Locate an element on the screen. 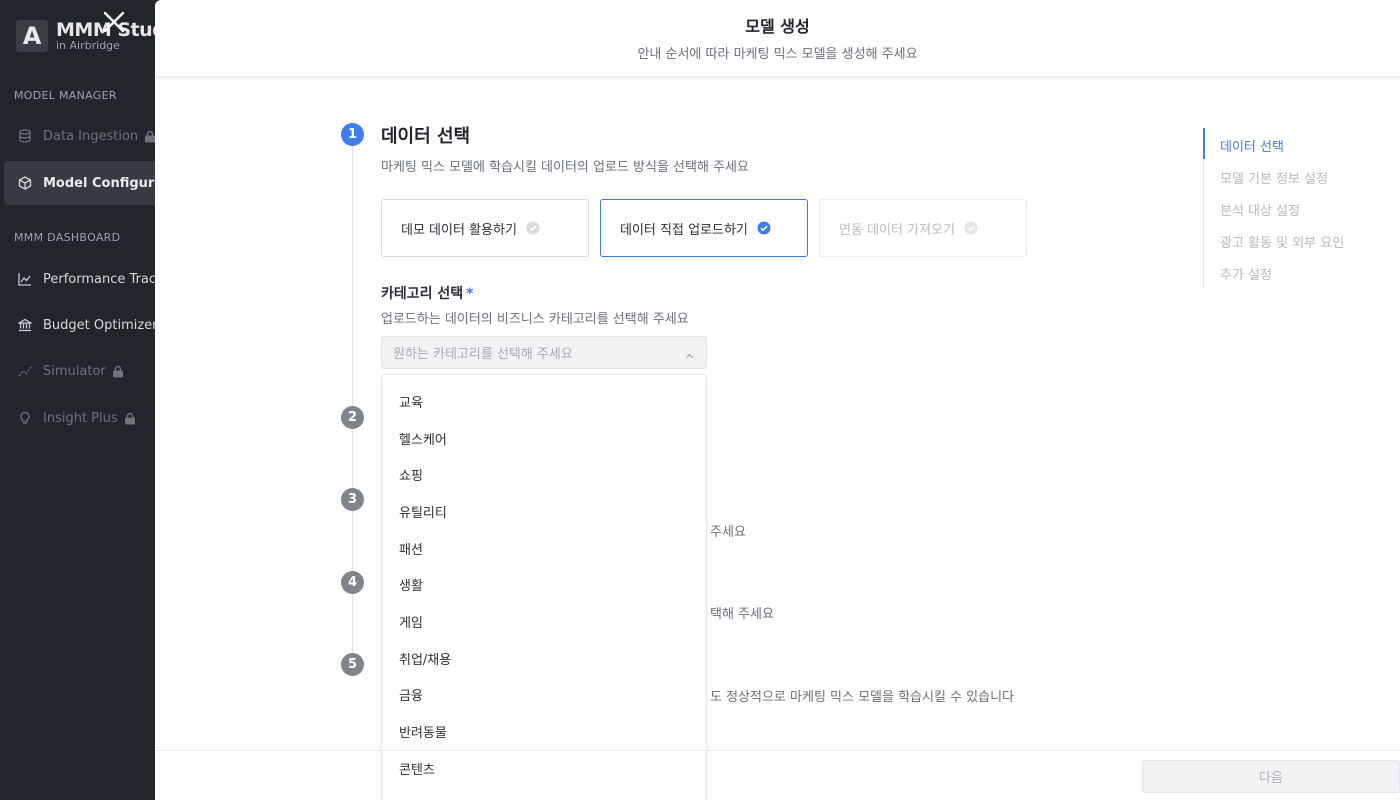 The width and height of the screenshot is (1400, 800). sidebar-item-label: Insight Plus is located at coordinates (80, 418).